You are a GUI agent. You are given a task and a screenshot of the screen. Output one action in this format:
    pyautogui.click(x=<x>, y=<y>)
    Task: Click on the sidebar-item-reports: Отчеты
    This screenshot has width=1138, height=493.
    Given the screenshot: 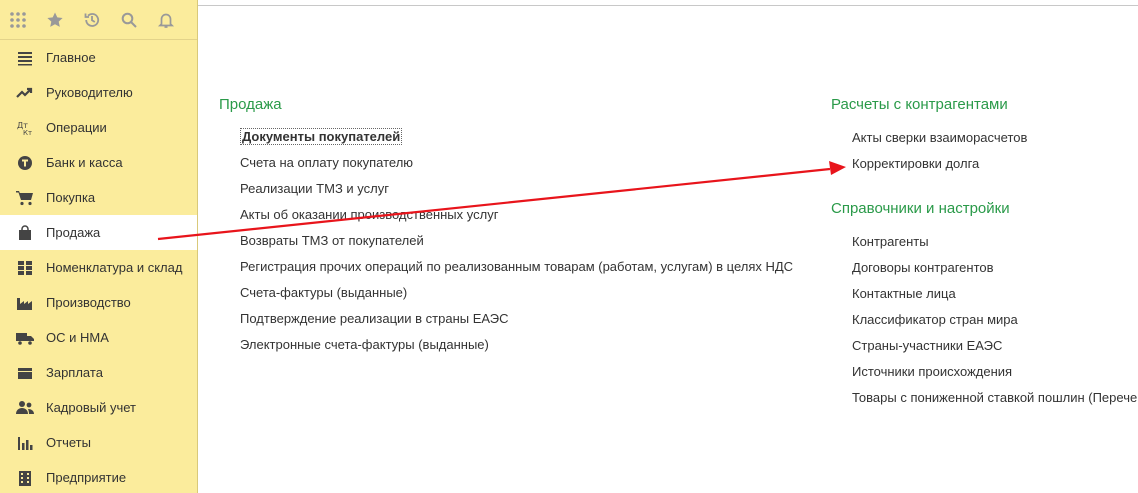 What is the action you would take?
    pyautogui.click(x=98, y=442)
    